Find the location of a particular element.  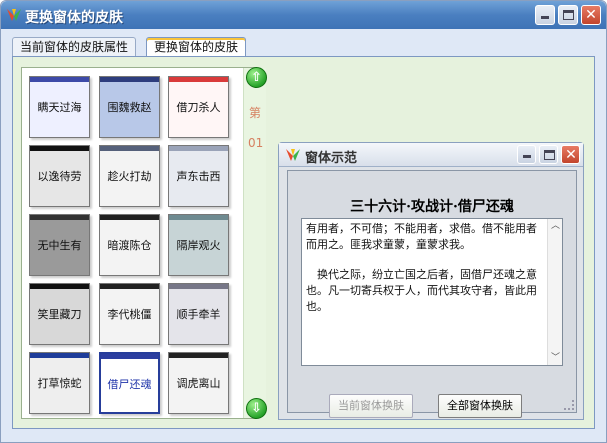

skin-label: 借尸还魂 is located at coordinates (129, 384).